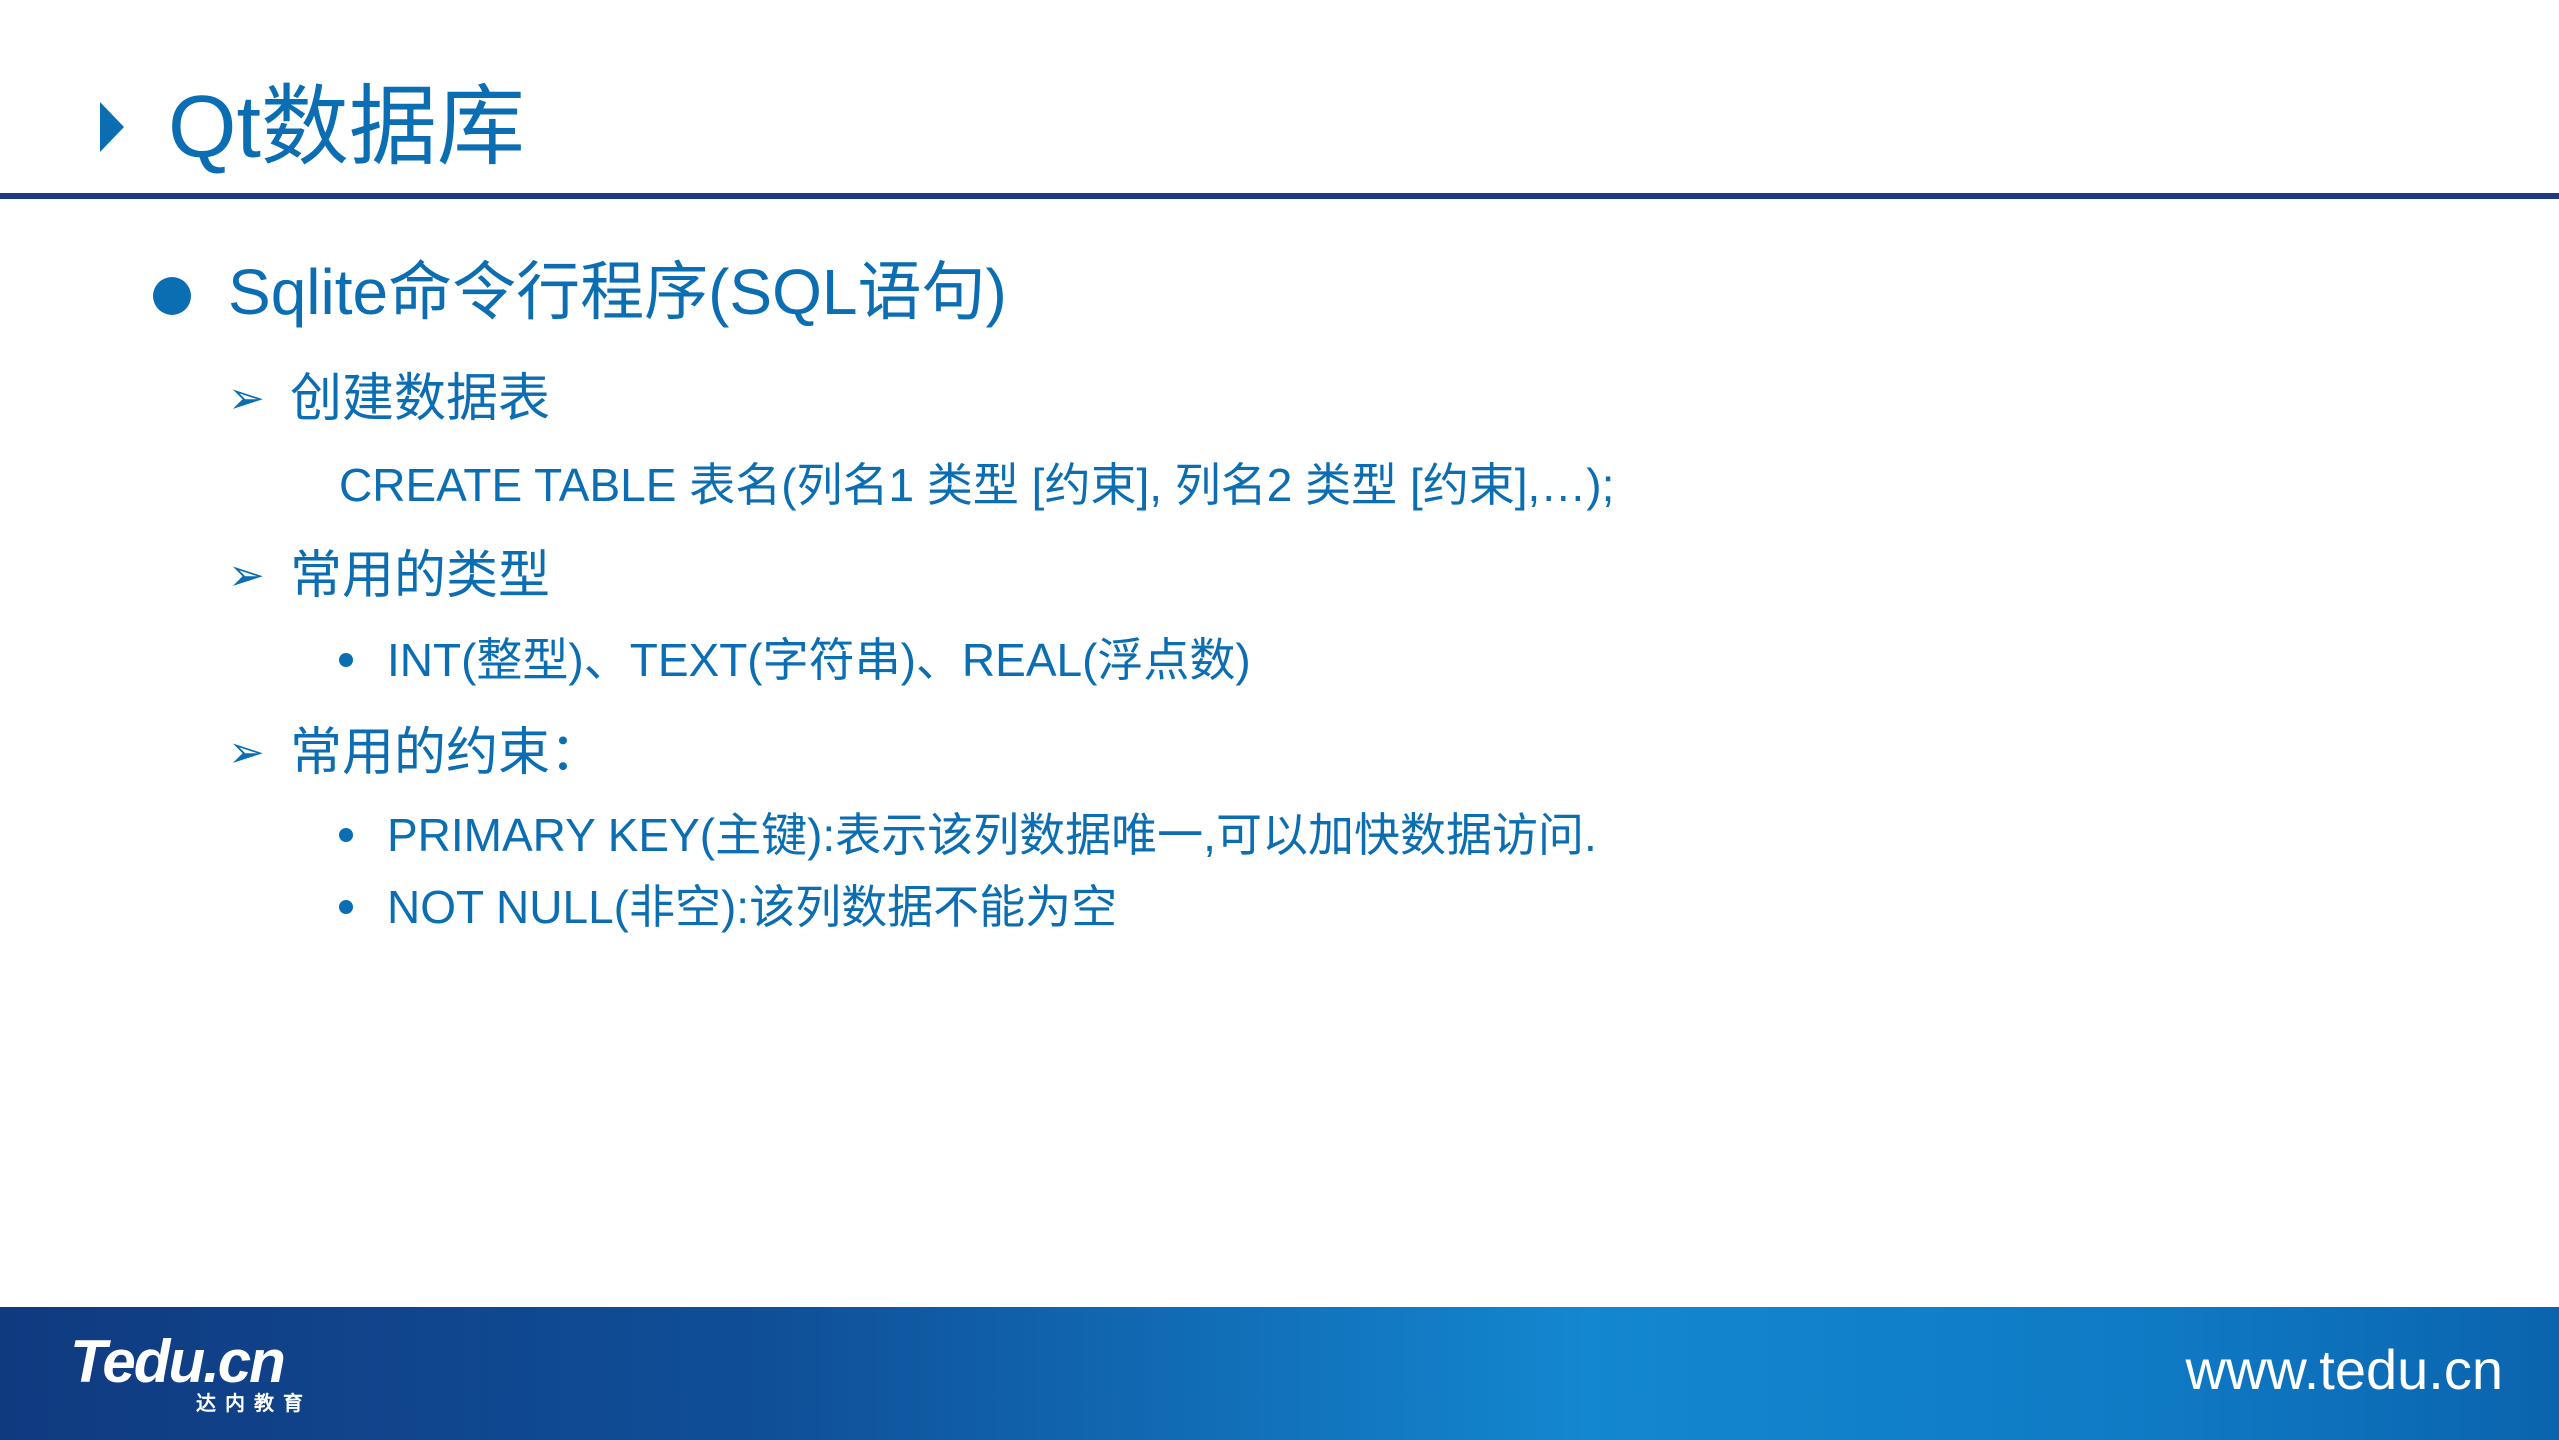  What do you see at coordinates (992, 835) in the screenshot?
I see `list-item-primary-key: PRIMARY KEY(主键):表示该列数据唯一,可以加快数据访问.` at bounding box center [992, 835].